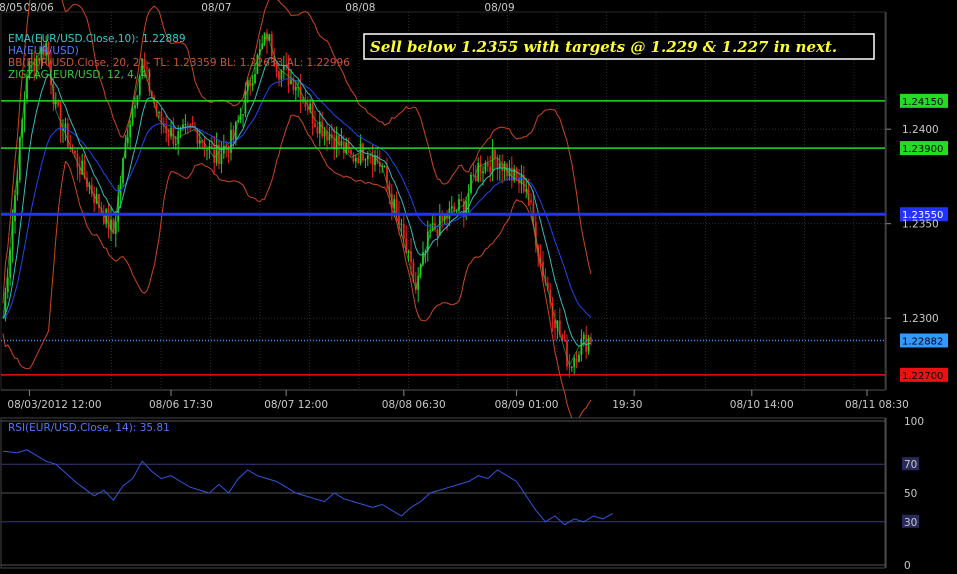 The width and height of the screenshot is (957, 574). I want to click on time-tick-label: 08/08 06:30, so click(414, 405).